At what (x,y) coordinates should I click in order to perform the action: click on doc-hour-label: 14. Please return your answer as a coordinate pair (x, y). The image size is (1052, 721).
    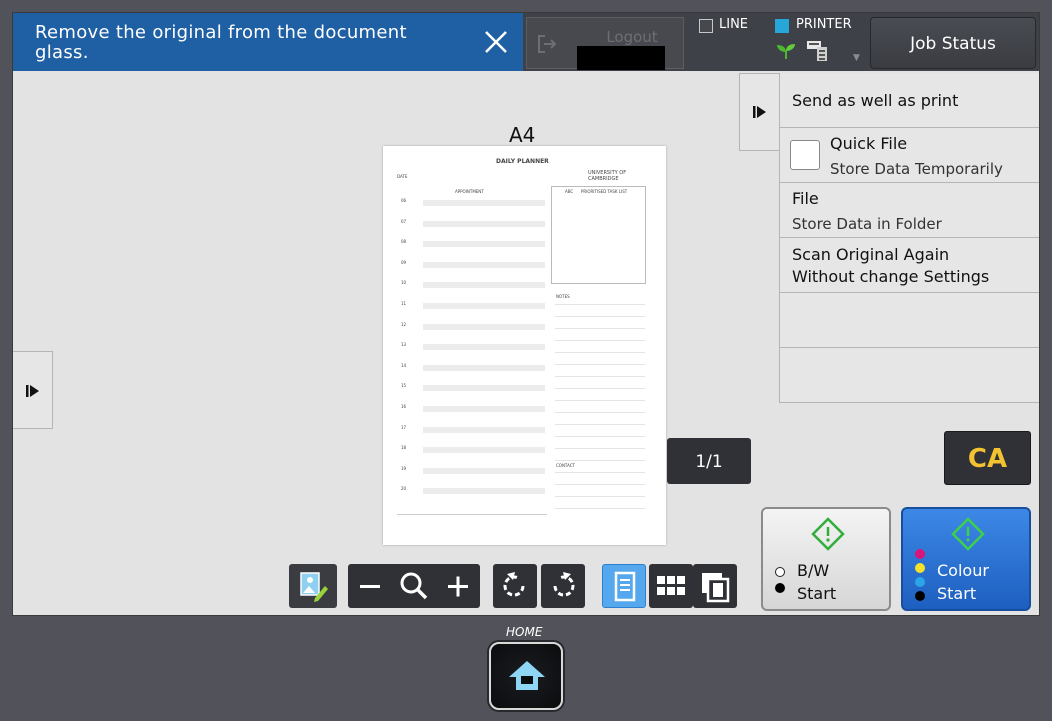
    Looking at the image, I should click on (404, 365).